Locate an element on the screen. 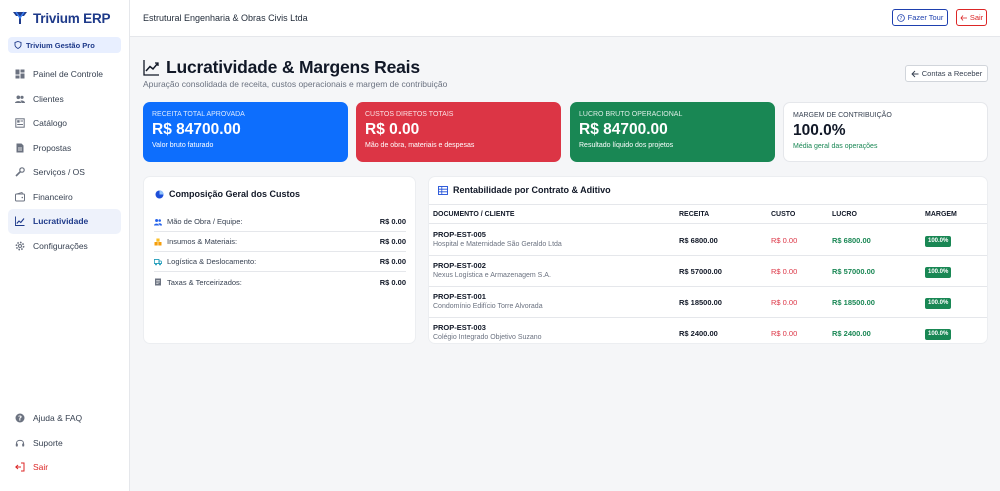  app-logo: Trivium ERP is located at coordinates (61, 18).